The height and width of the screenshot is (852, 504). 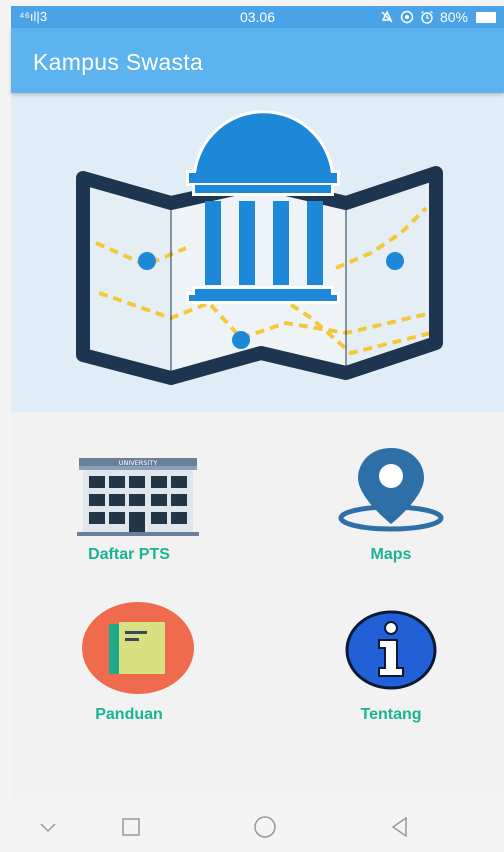 I want to click on navigation-bar, so click(x=257, y=825).